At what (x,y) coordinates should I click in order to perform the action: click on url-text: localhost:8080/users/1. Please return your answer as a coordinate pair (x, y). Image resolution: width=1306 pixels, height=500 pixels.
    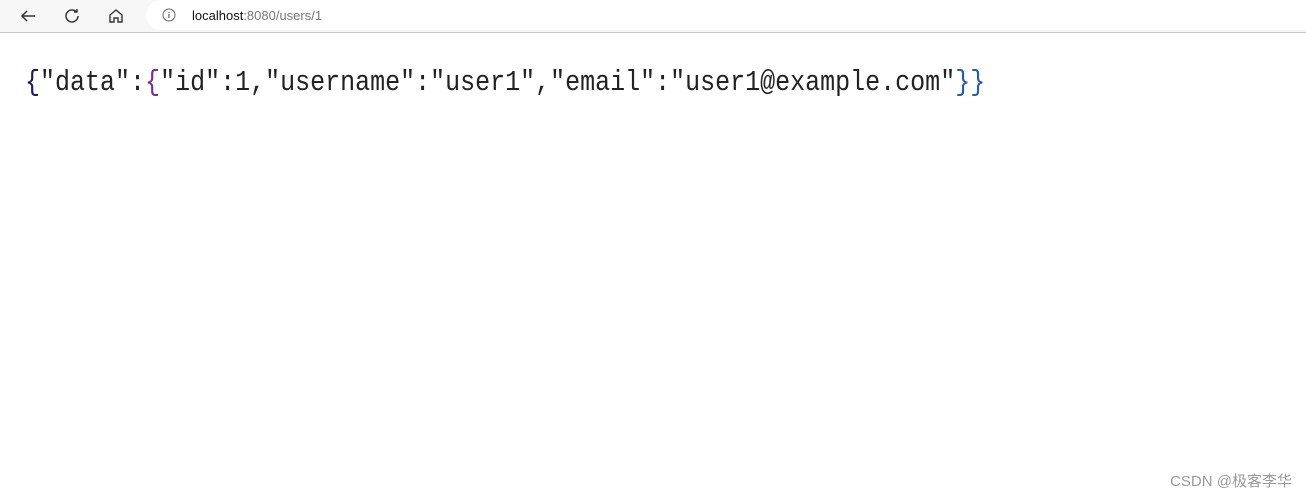
    Looking at the image, I should click on (257, 15).